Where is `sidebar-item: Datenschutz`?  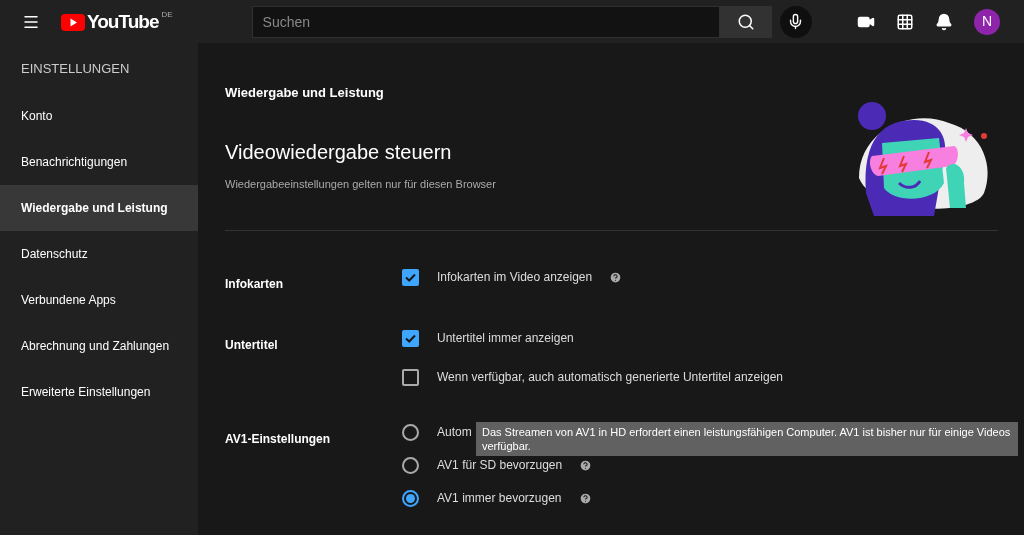 sidebar-item: Datenschutz is located at coordinates (99, 254).